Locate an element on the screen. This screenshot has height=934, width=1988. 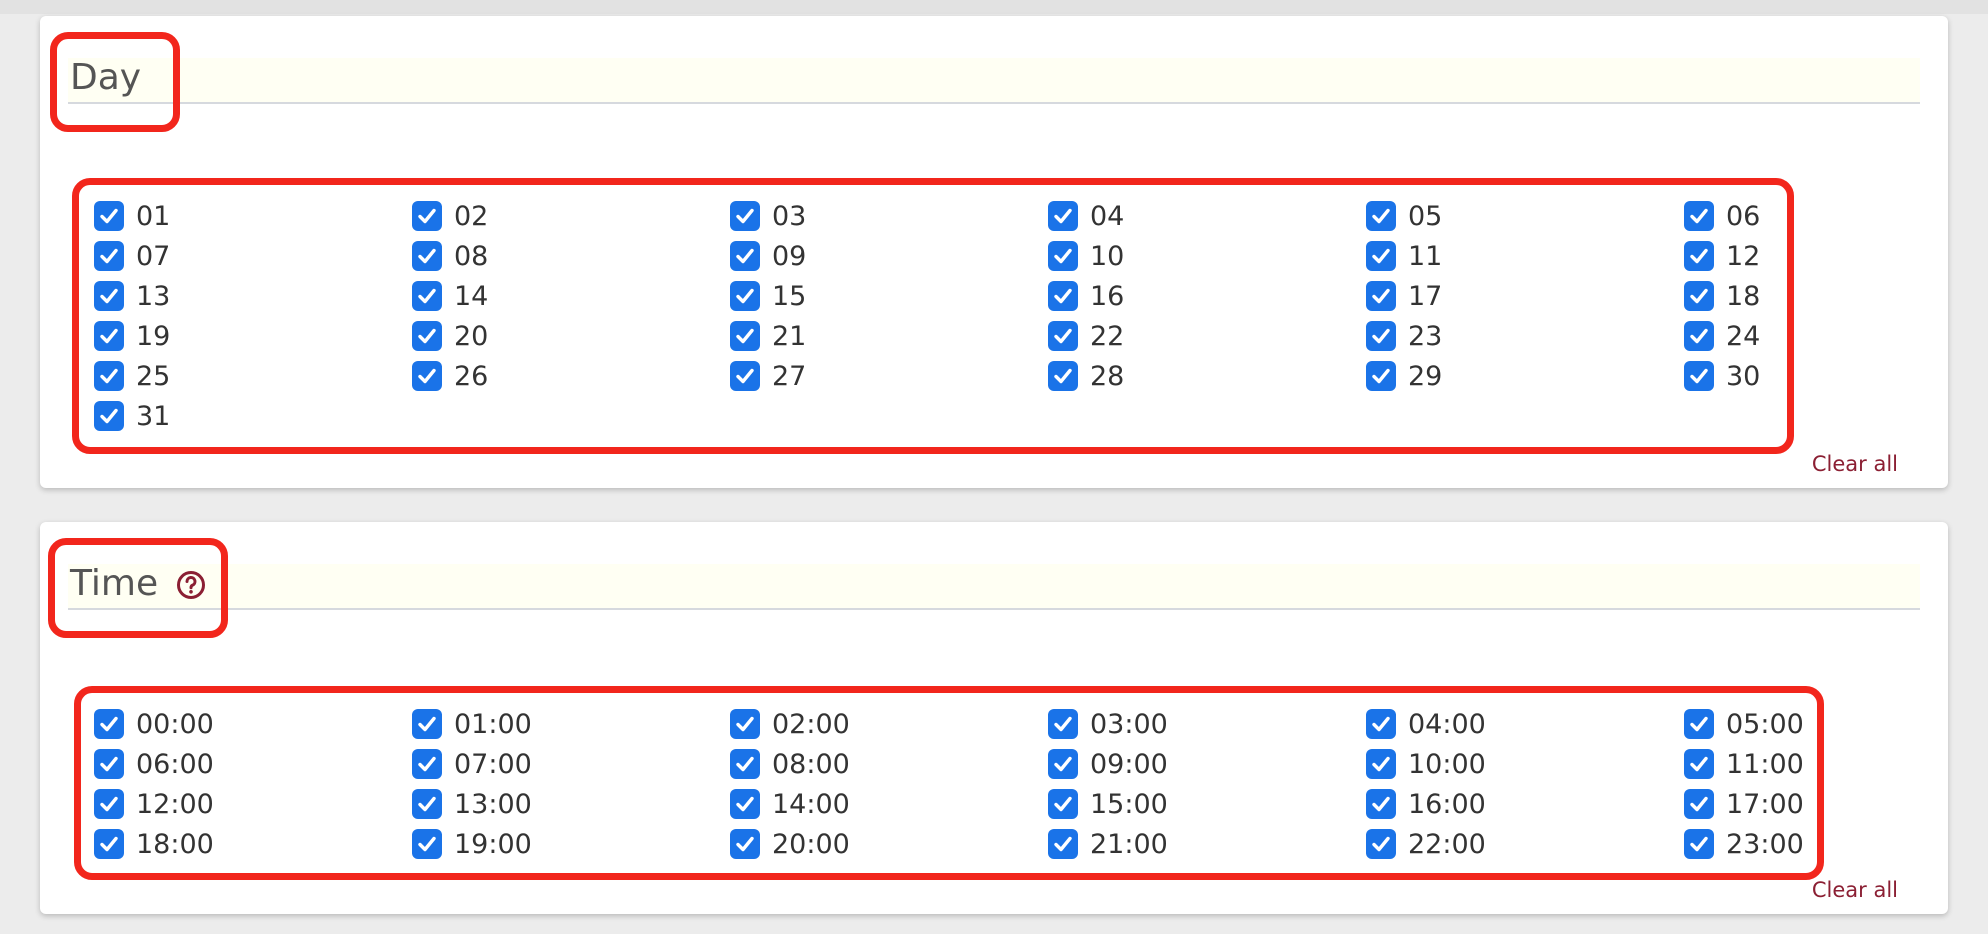
checkbox-item: 16:00 is located at coordinates (1525, 804).